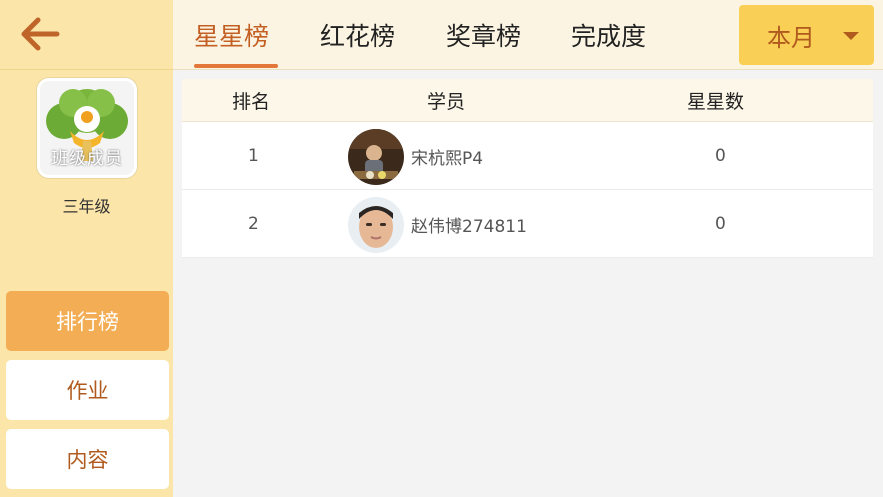  What do you see at coordinates (527, 224) in the screenshot?
I see `table-row: 2 赵伟博274811 0` at bounding box center [527, 224].